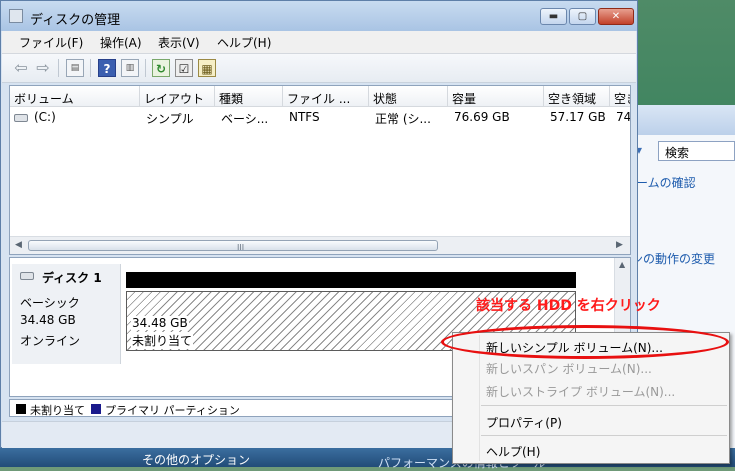 This screenshot has height=471, width=735. Describe the element at coordinates (207, 68) in the screenshot. I see `disk-icon: ▦` at that location.